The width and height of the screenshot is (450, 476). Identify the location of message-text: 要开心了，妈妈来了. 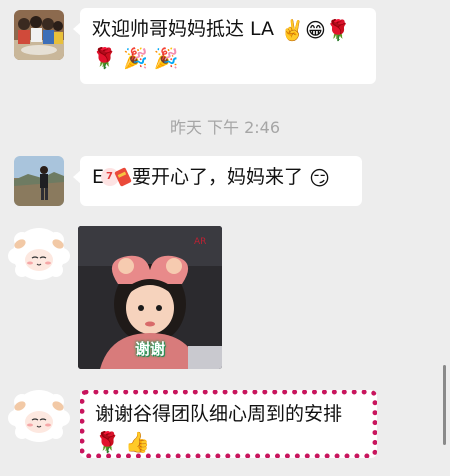
(218, 177).